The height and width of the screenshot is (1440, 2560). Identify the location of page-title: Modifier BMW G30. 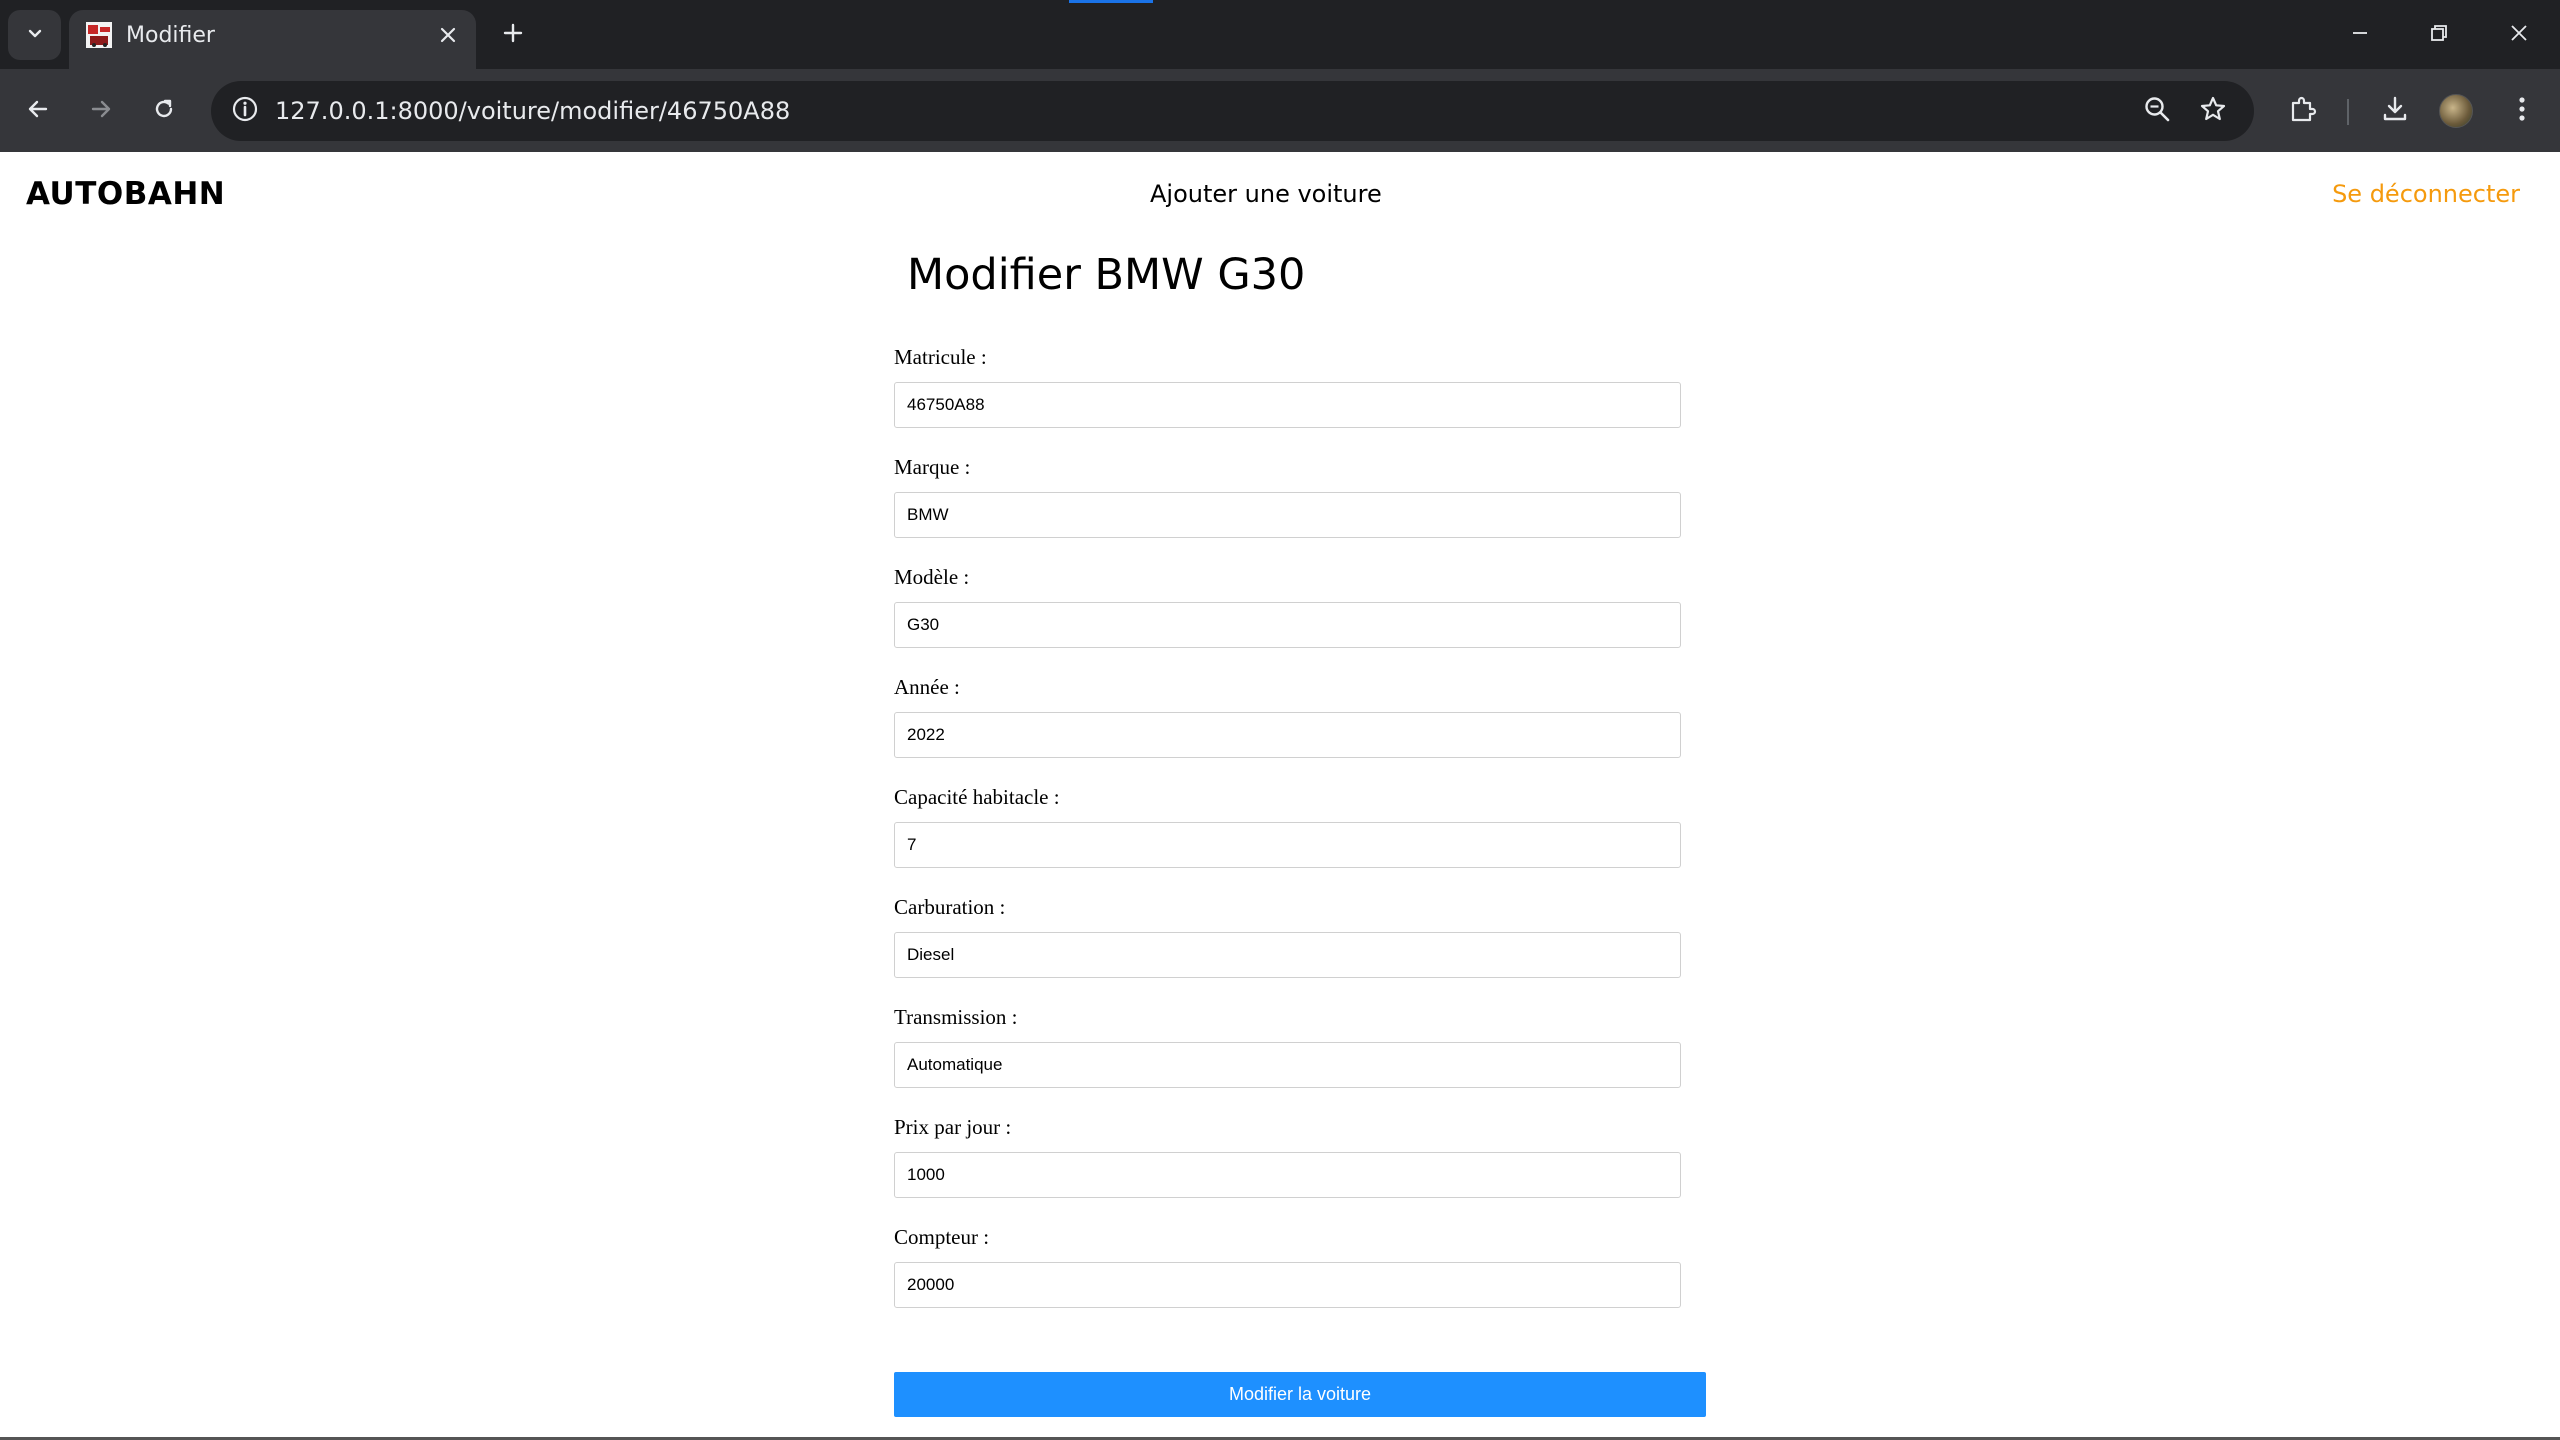
(1106, 275).